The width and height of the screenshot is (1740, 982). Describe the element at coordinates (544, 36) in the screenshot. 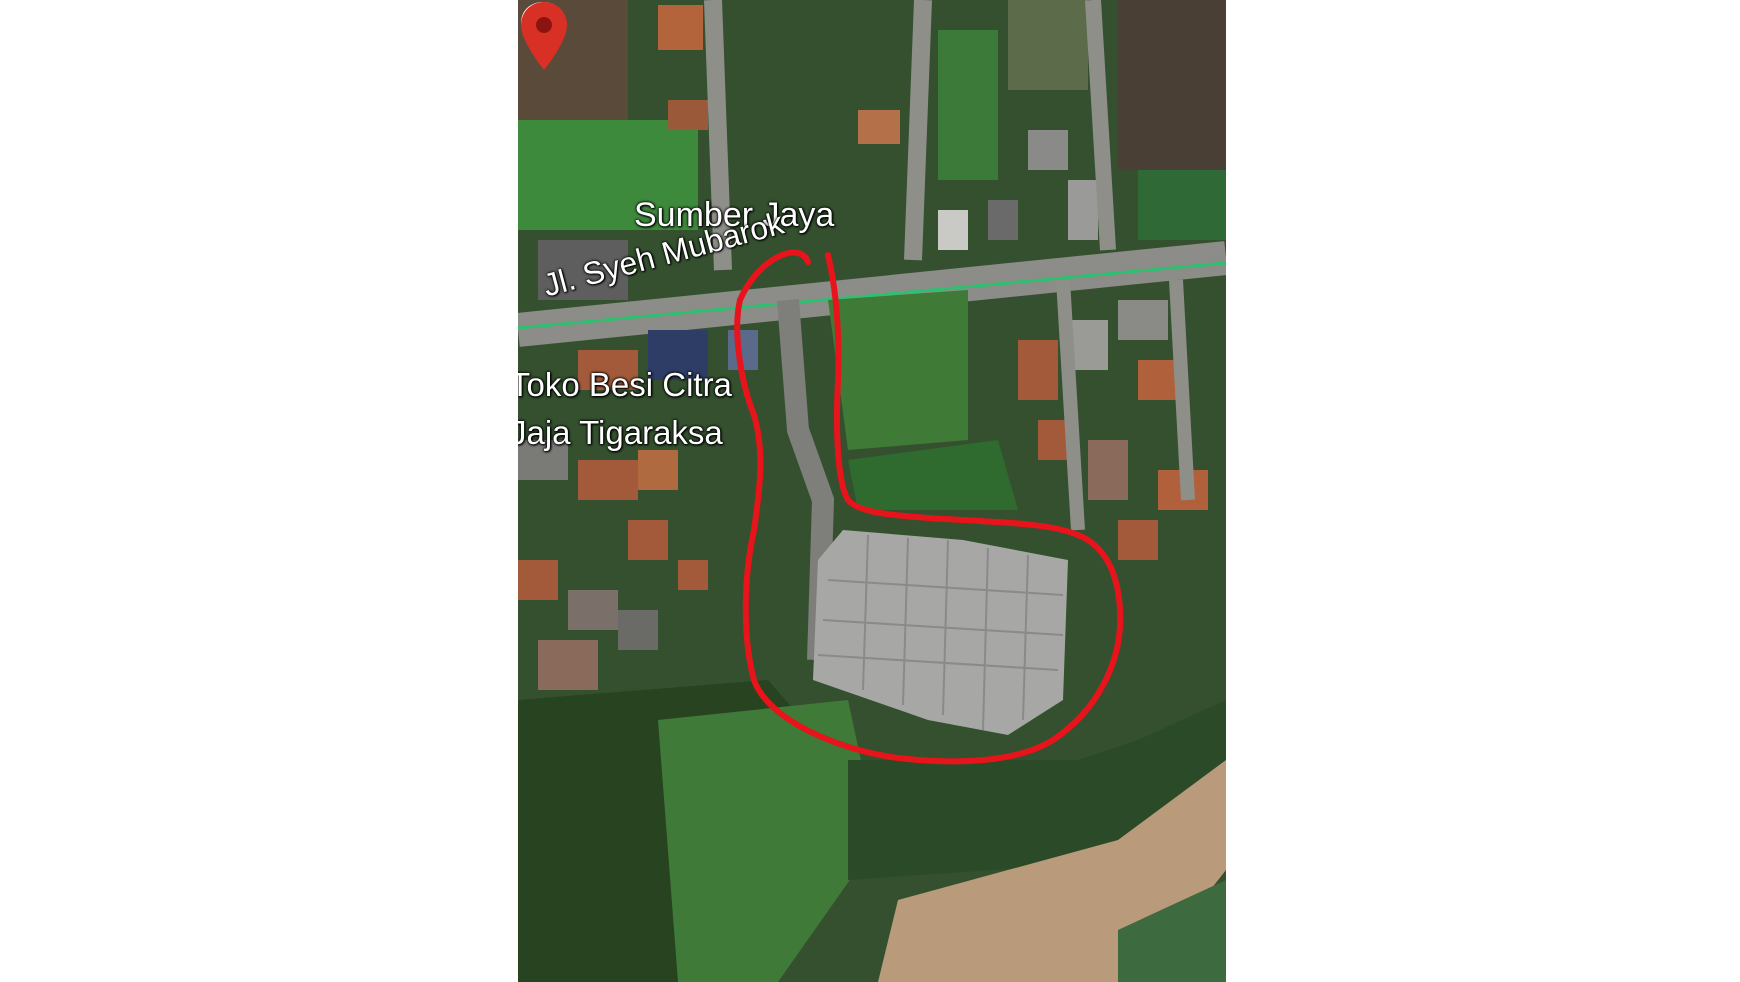

I see `red-location-pin-icon` at that location.